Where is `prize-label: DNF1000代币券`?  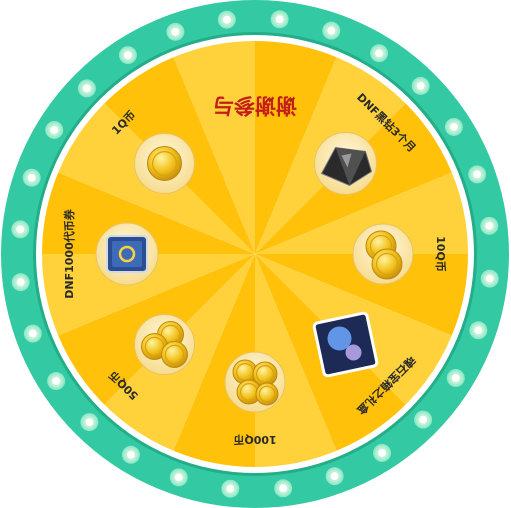
prize-label: DNF1000代币券 is located at coordinates (69, 253).